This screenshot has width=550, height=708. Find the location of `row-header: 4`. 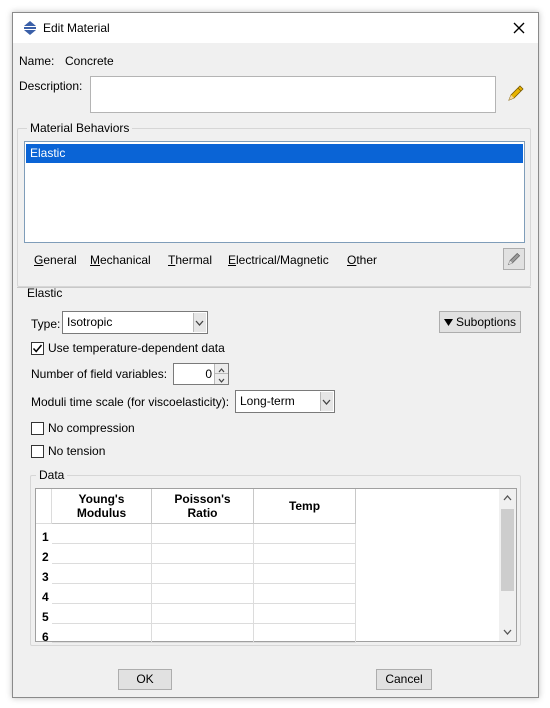

row-header: 4 is located at coordinates (45, 597).